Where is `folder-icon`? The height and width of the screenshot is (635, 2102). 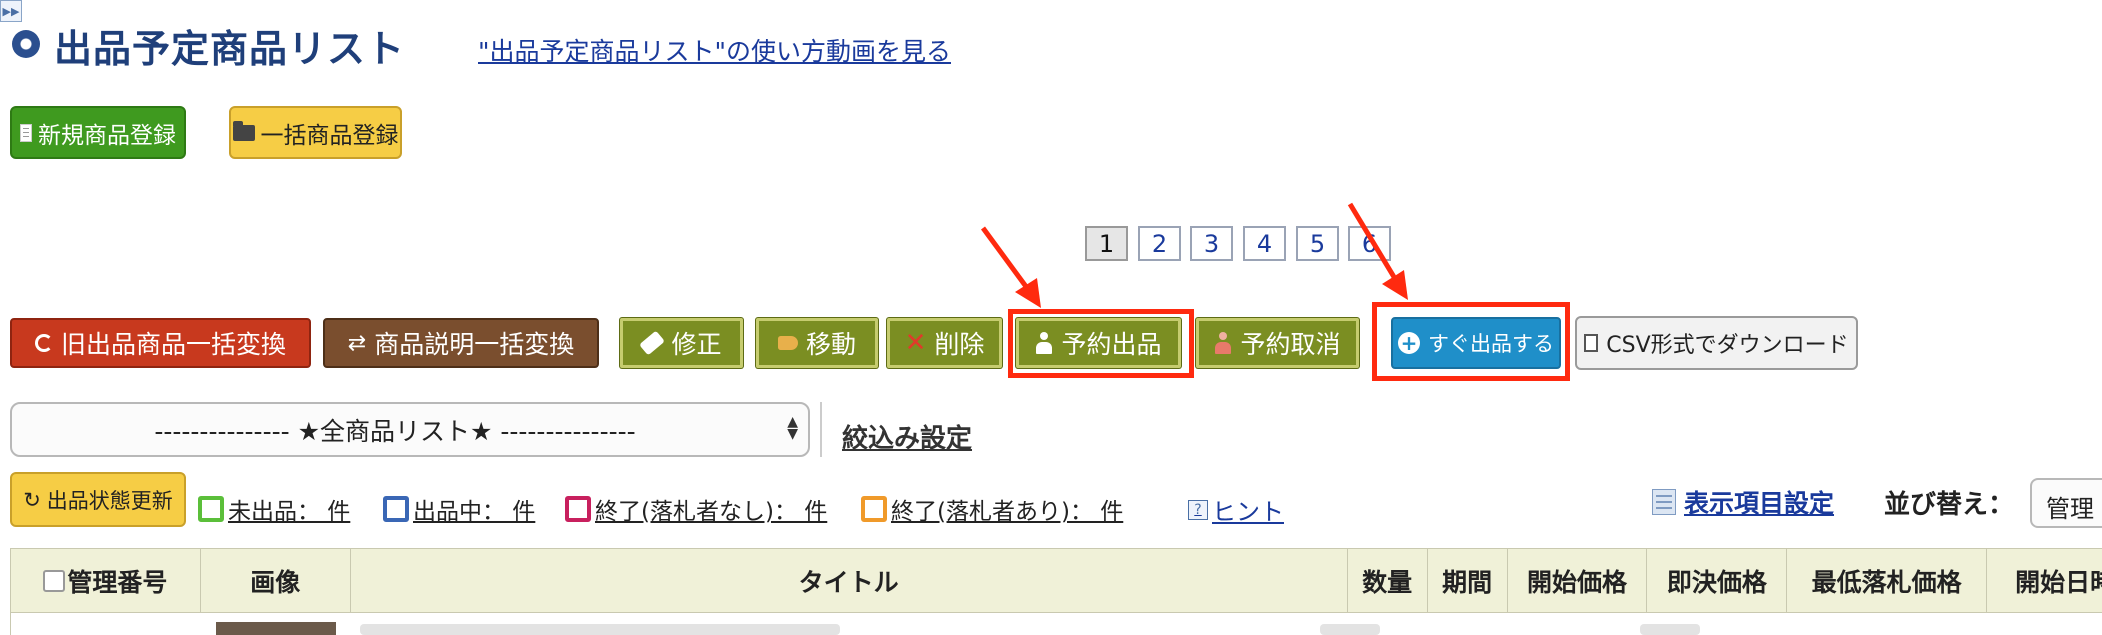 folder-icon is located at coordinates (243, 130).